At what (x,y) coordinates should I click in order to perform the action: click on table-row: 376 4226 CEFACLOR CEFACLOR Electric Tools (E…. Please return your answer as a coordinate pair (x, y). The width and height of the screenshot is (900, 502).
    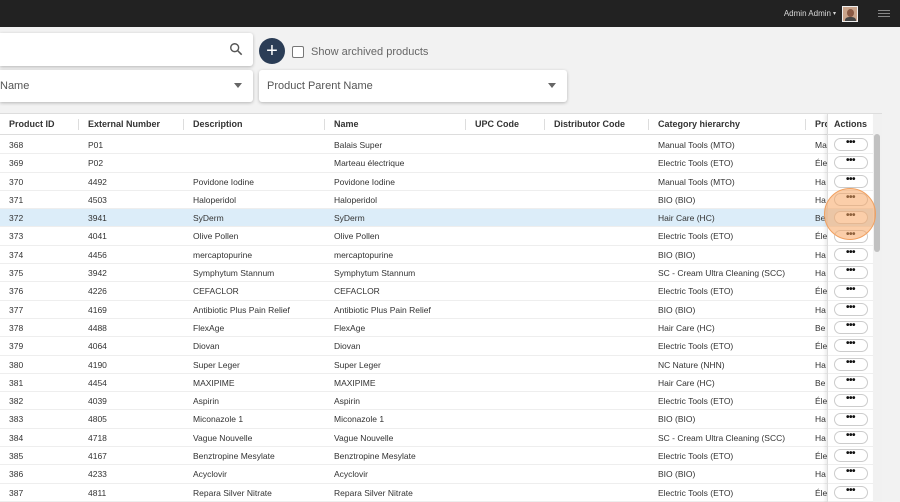
    Looking at the image, I should click on (413, 291).